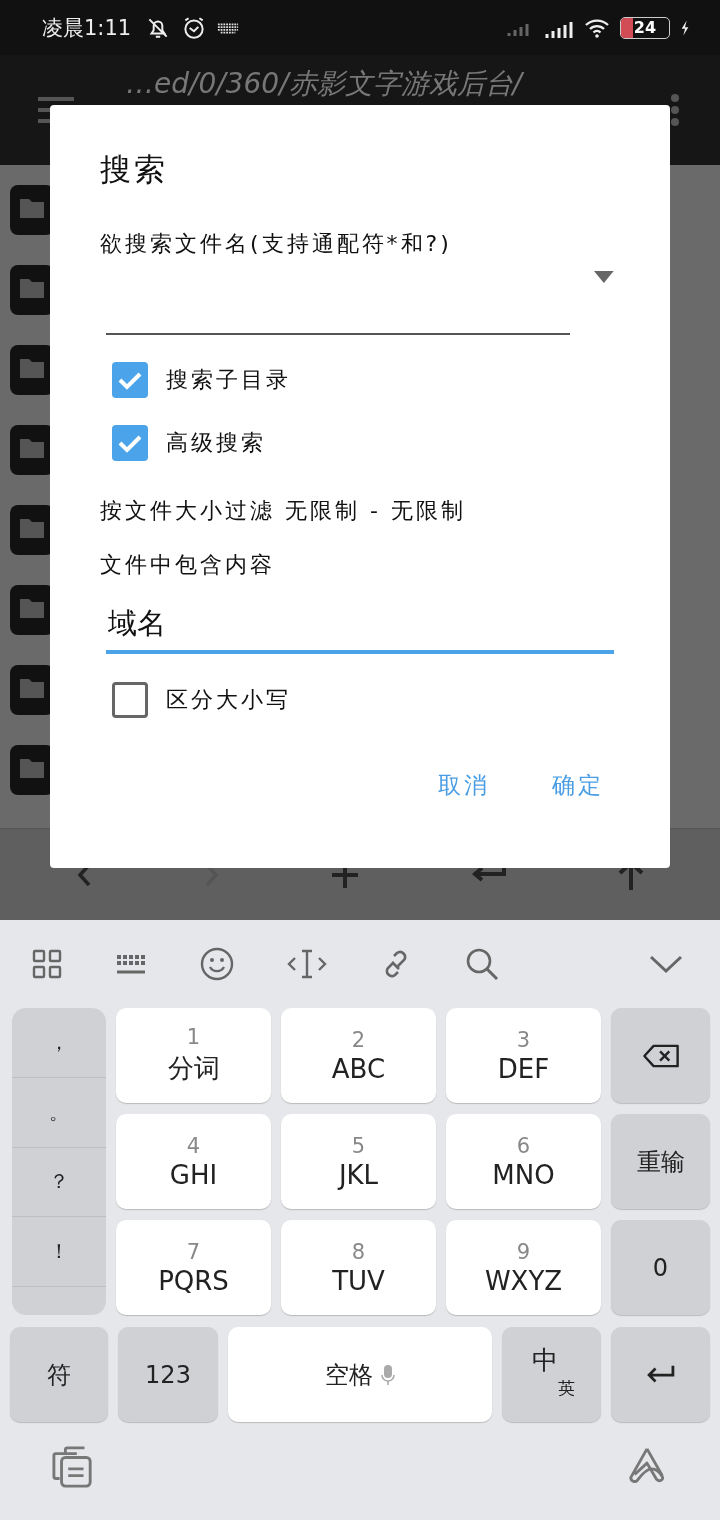 The image size is (720, 1520). Describe the element at coordinates (360, 1374) in the screenshot. I see `space-key: 空格` at that location.